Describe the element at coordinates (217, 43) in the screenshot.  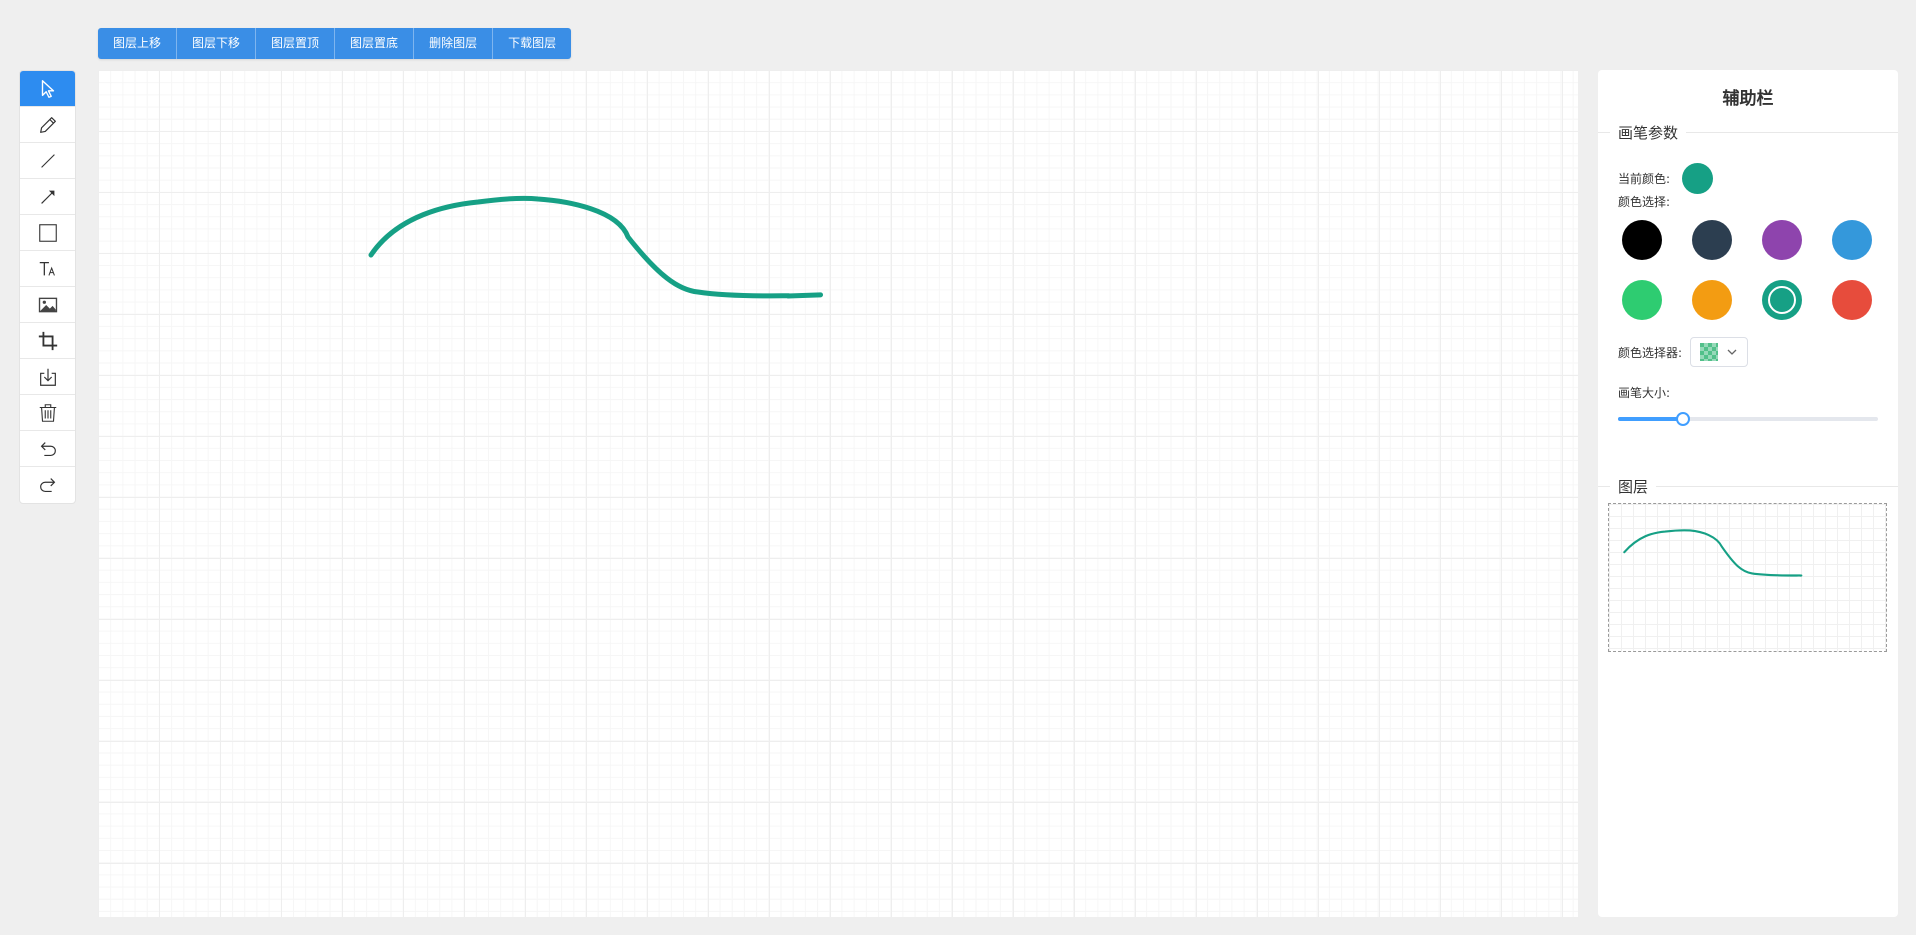
I see `layer-move-down-button: 图层下移` at that location.